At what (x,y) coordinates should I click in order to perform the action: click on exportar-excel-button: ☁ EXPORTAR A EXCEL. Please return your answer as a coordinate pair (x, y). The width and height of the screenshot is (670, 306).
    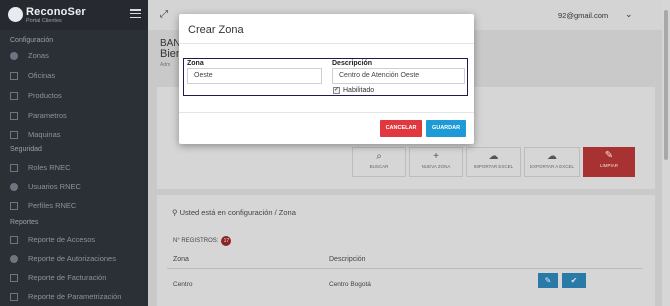
    Looking at the image, I should click on (552, 162).